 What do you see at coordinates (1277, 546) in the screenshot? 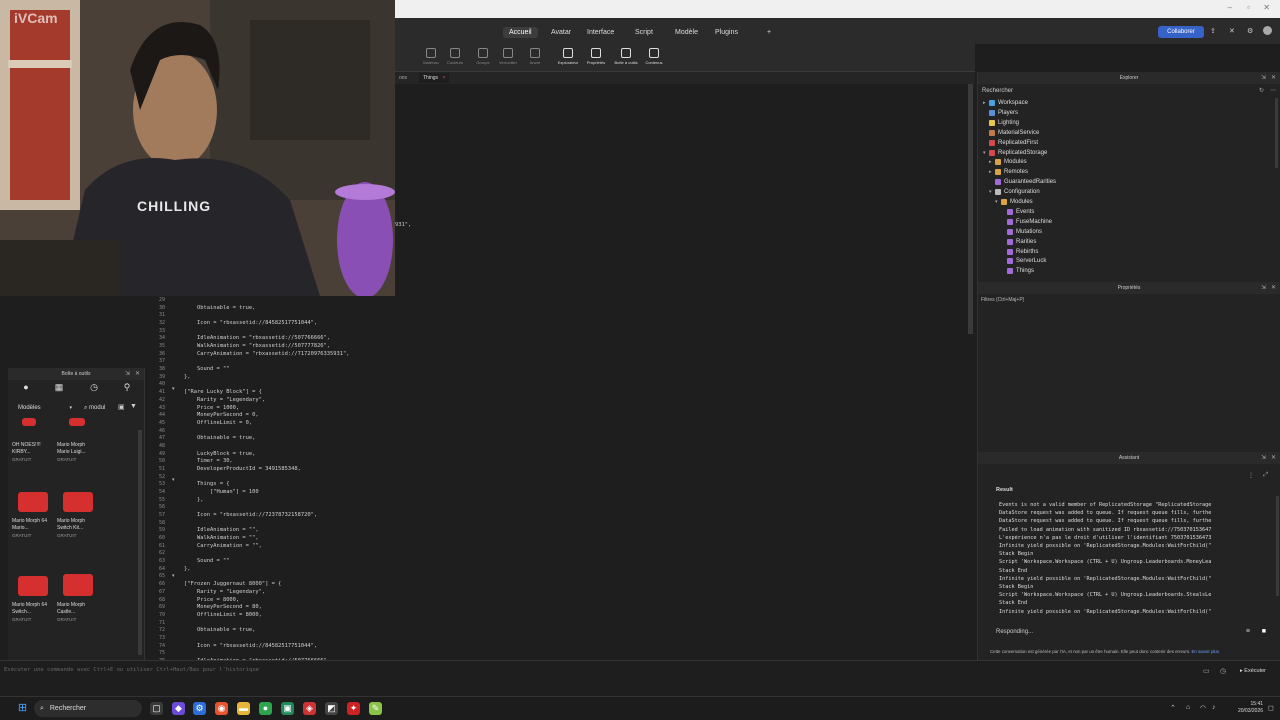
I see `assistant-scrollbar` at bounding box center [1277, 546].